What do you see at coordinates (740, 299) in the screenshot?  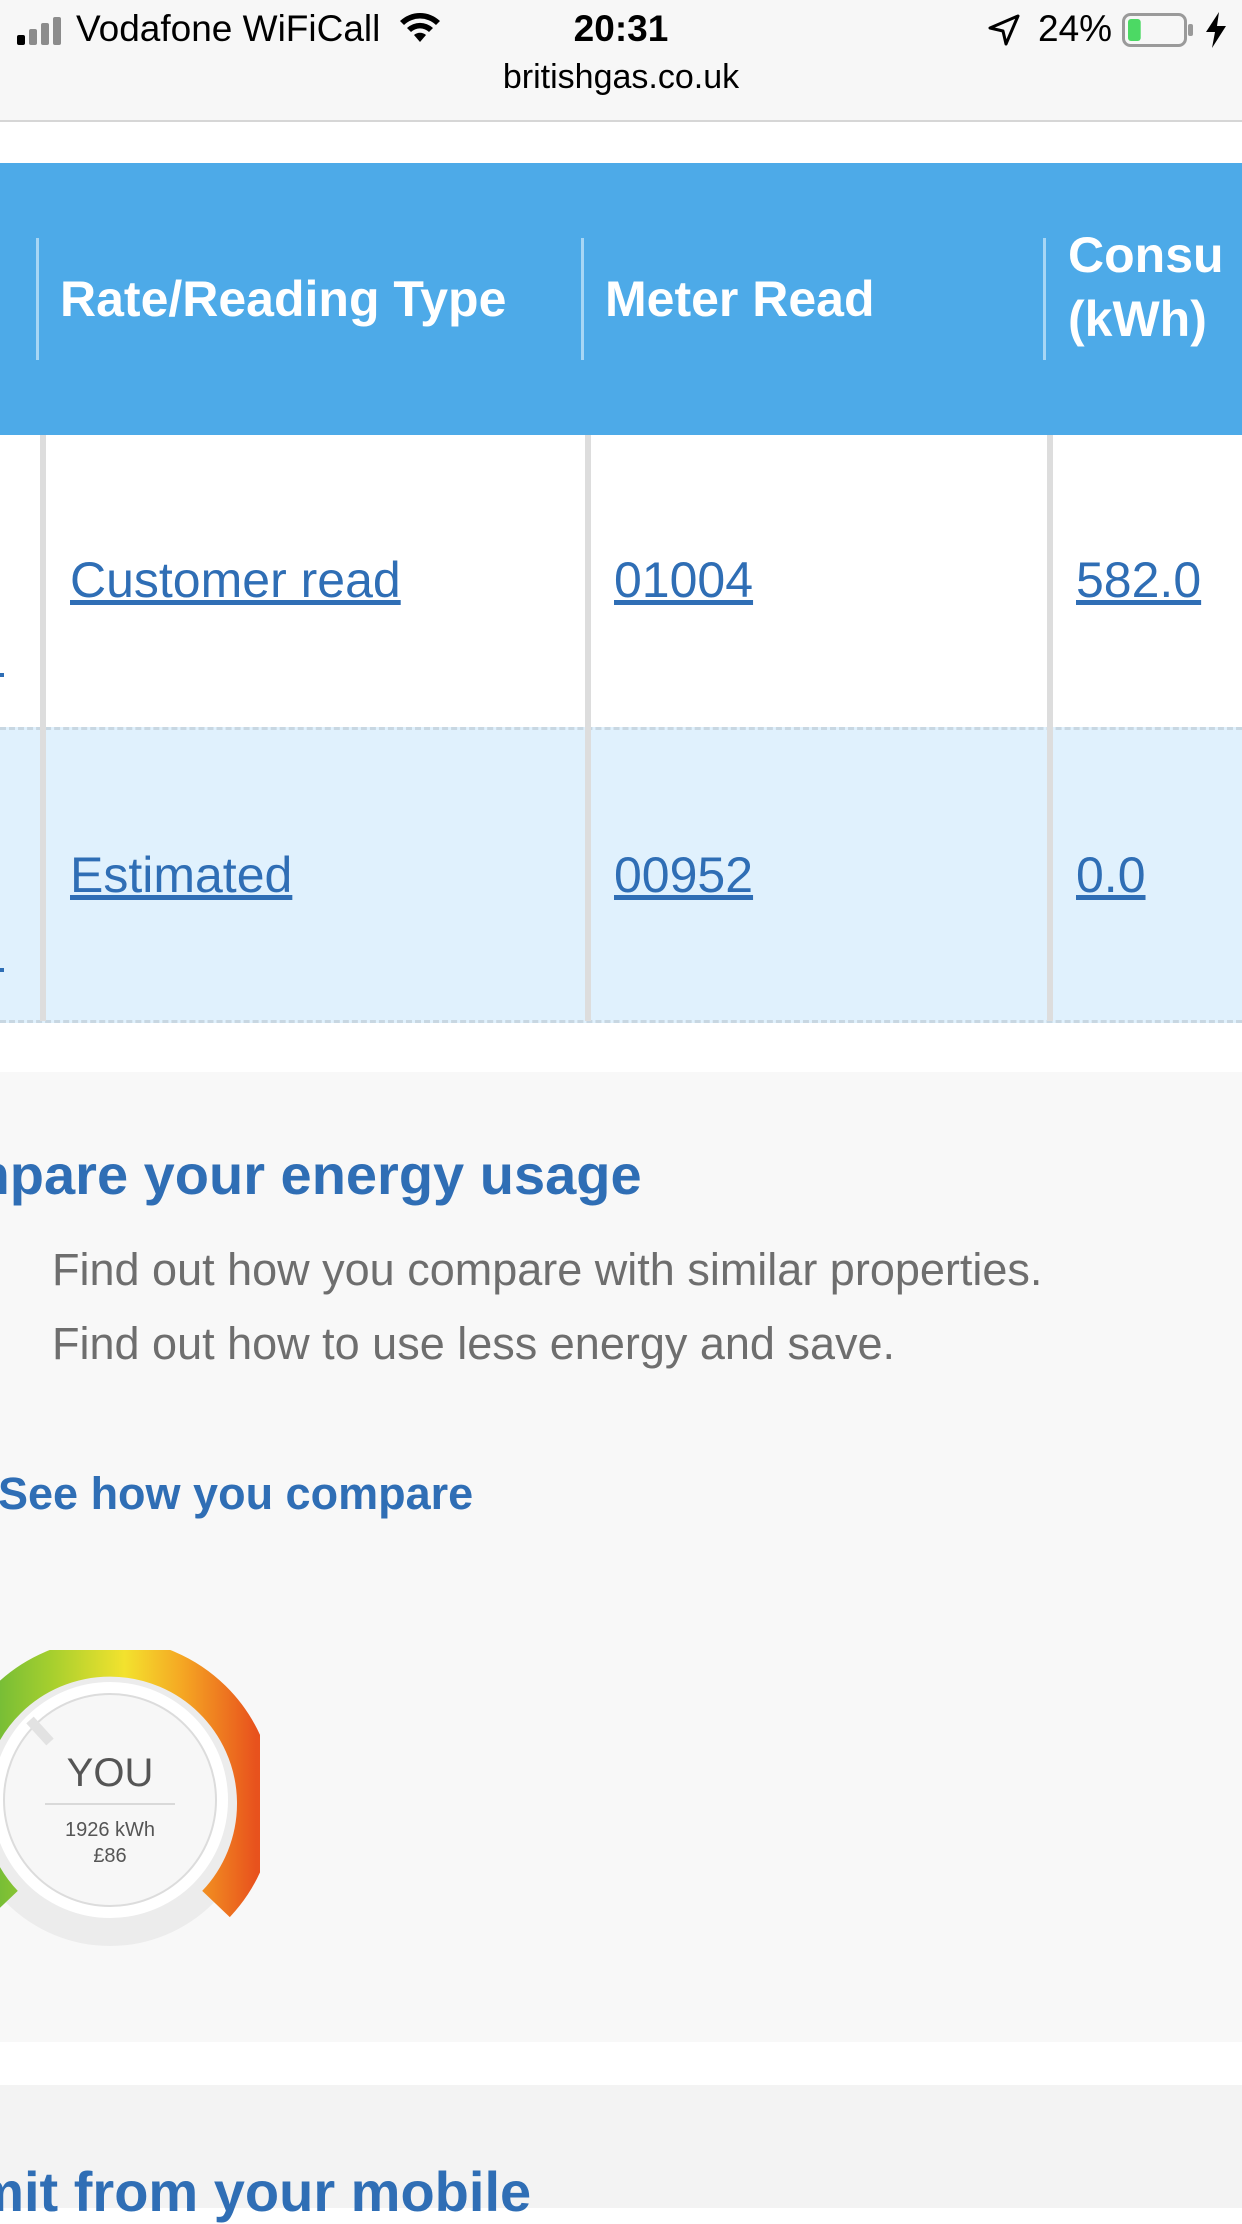 I see `header-meter-read: Meter Read` at bounding box center [740, 299].